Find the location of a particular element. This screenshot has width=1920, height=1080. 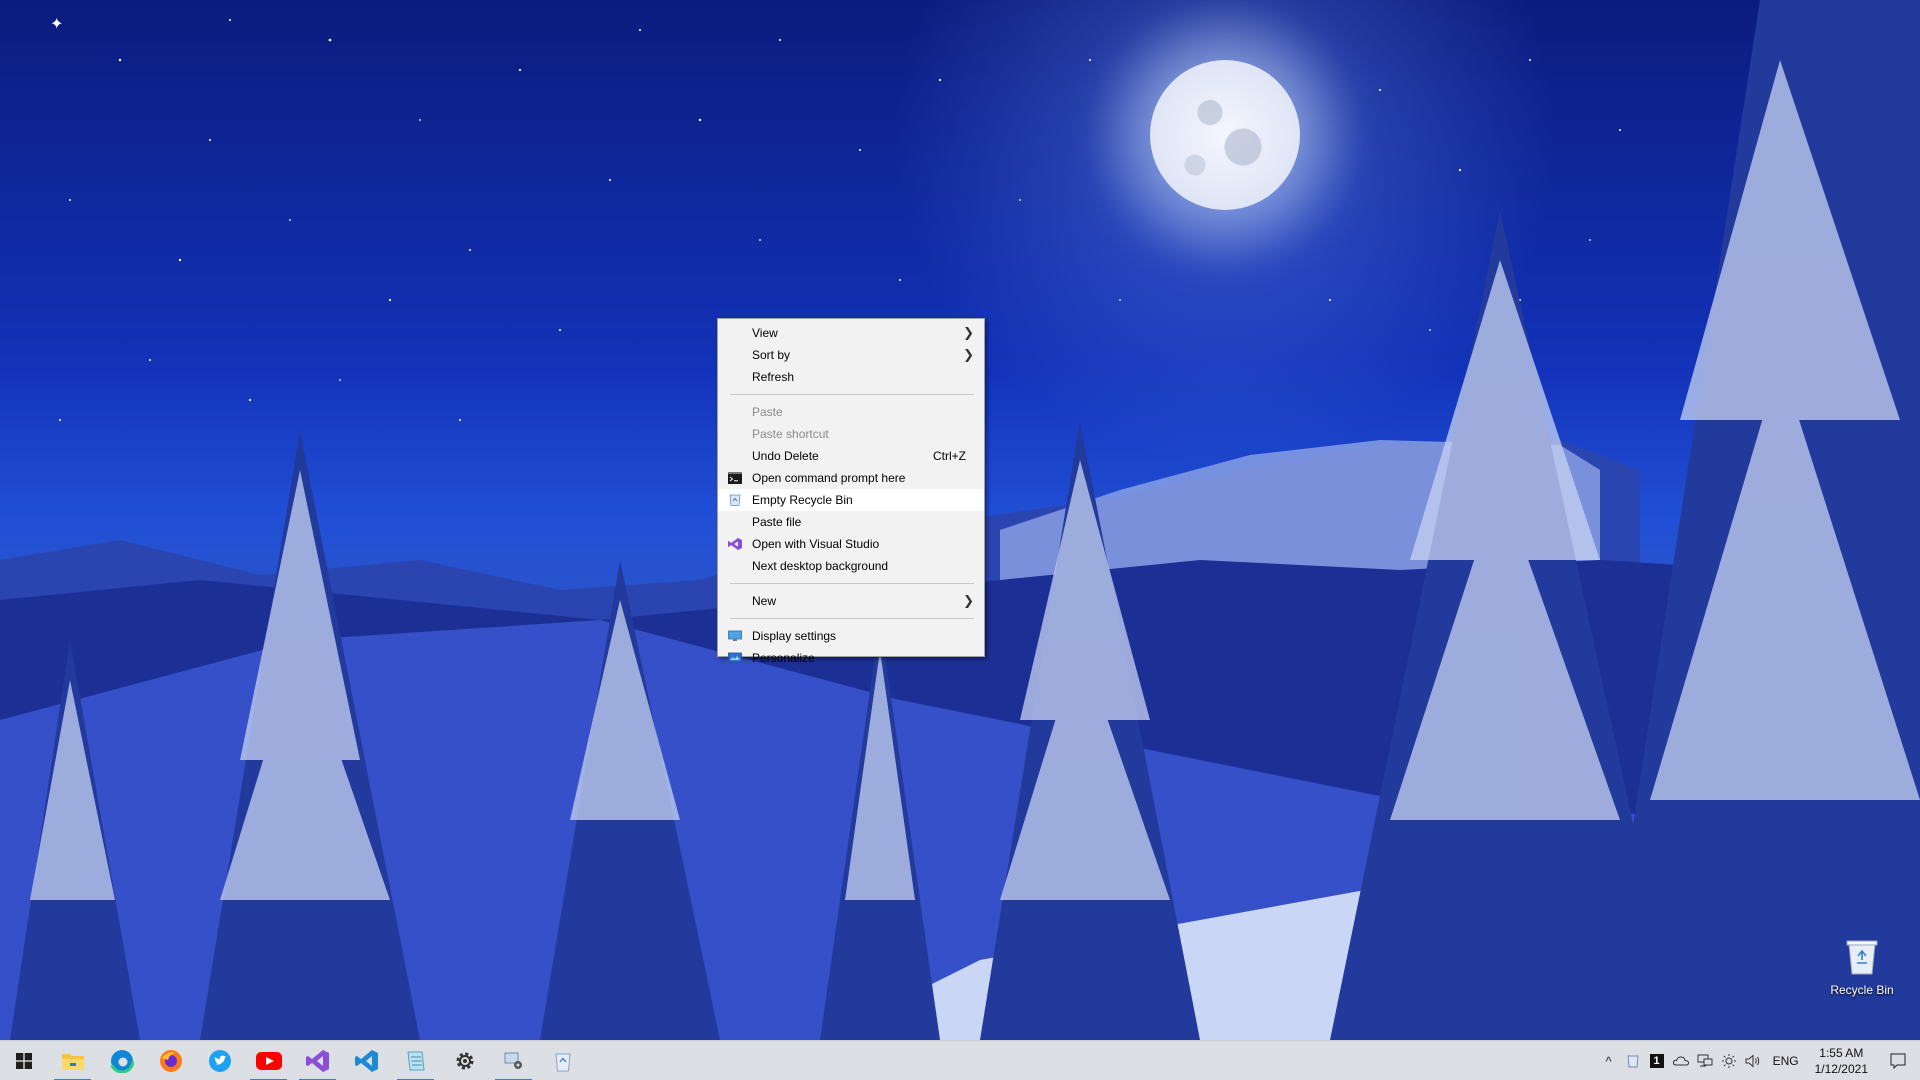

menu-item-personalize: Personalize is located at coordinates (851, 658).